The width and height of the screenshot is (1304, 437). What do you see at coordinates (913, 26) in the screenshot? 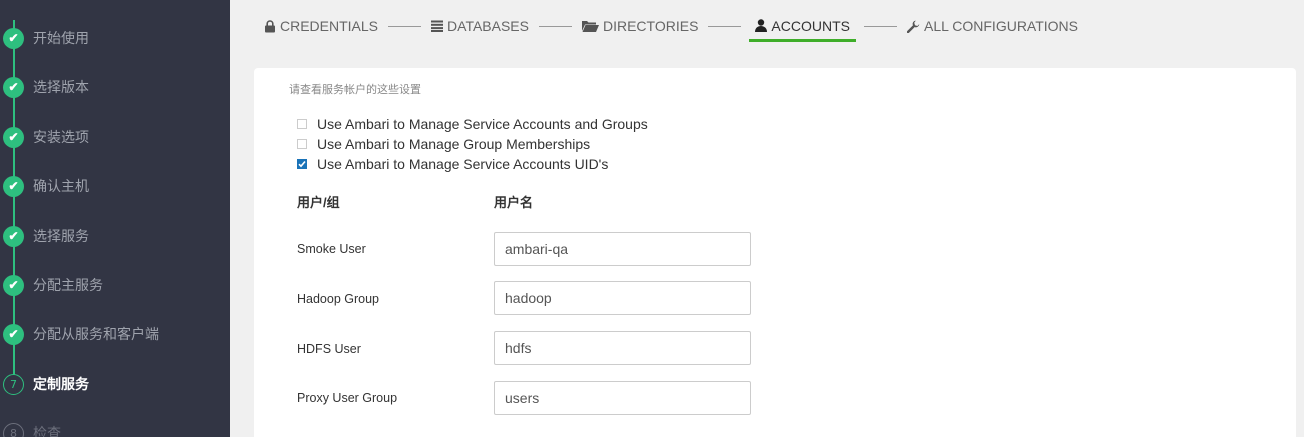
I see `wrench-icon` at bounding box center [913, 26].